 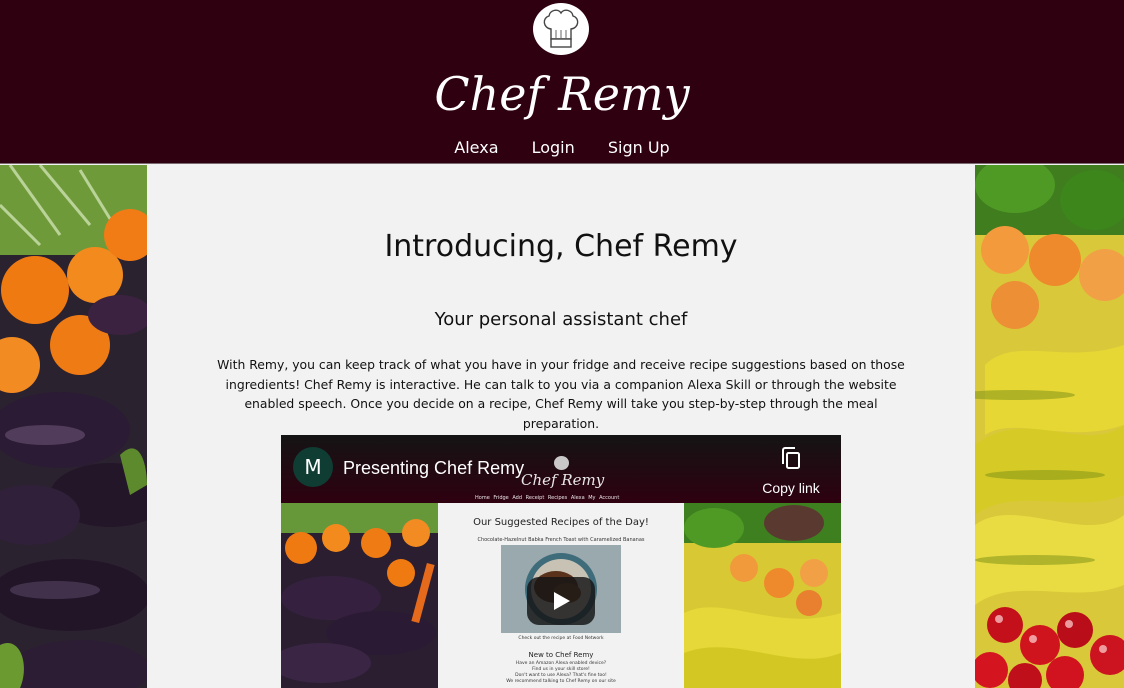 What do you see at coordinates (1049, 426) in the screenshot?
I see `vegetable-background-right` at bounding box center [1049, 426].